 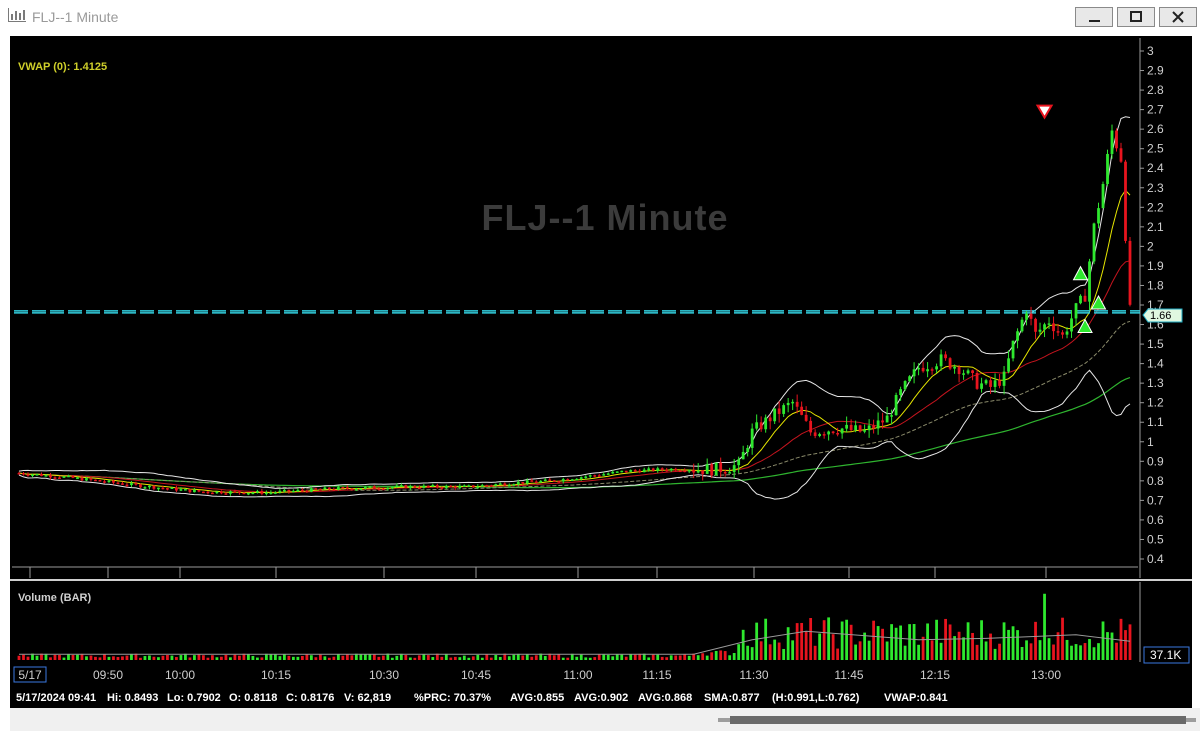 I want to click on scrollbar-thumb, so click(x=958, y=720).